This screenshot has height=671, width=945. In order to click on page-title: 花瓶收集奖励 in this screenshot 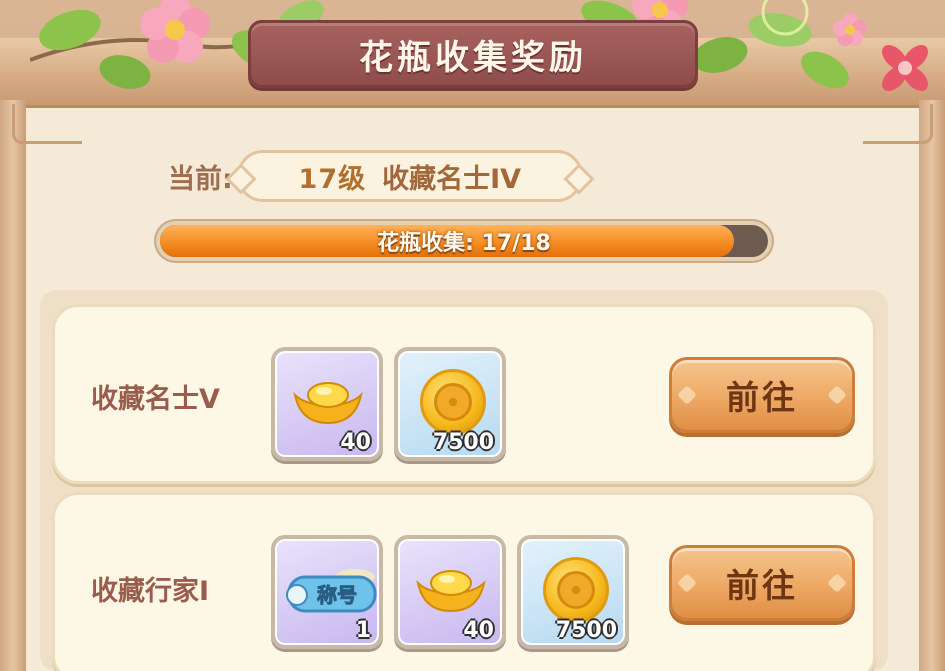, I will do `click(473, 57)`.